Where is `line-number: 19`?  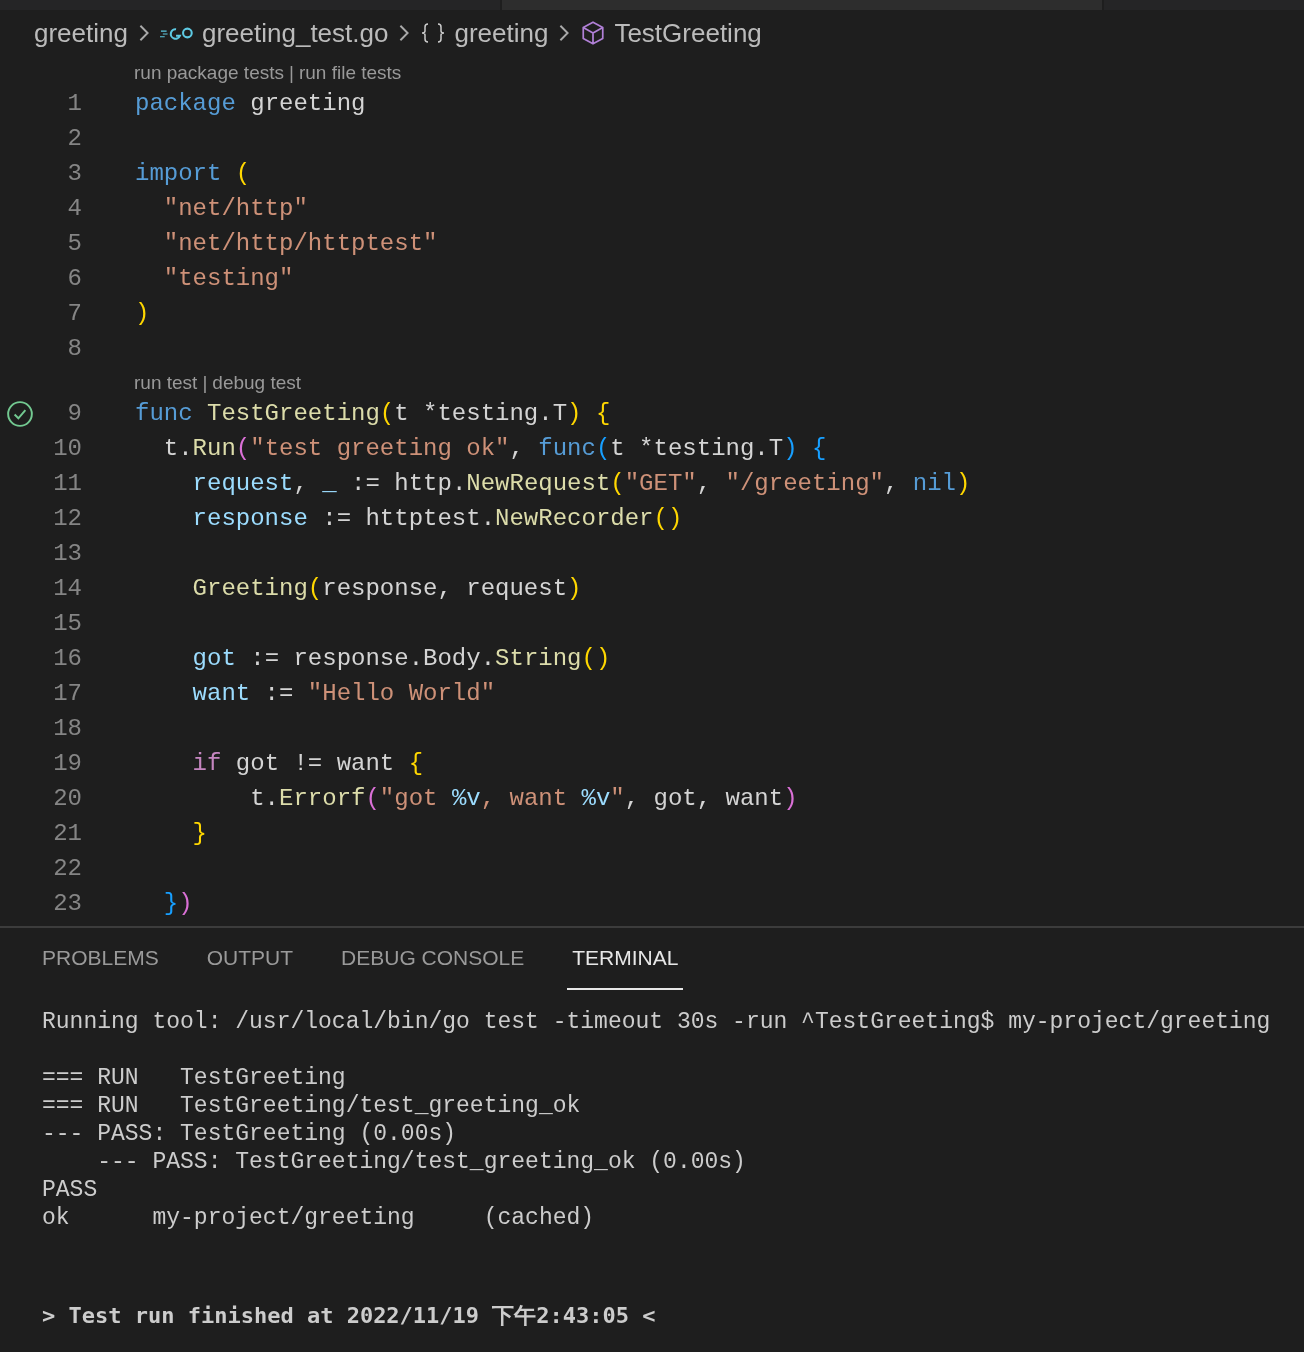 line-number: 19 is located at coordinates (67, 763).